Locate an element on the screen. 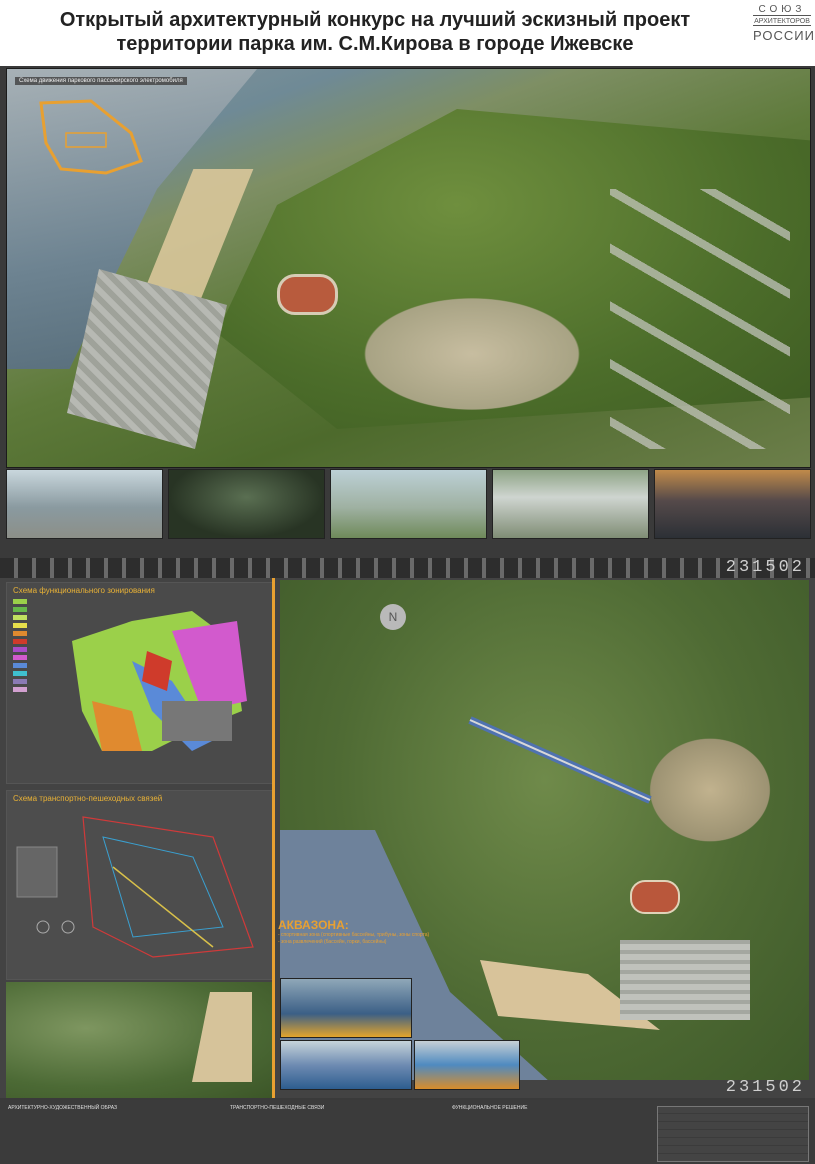  residential-blocks is located at coordinates (700, 319).